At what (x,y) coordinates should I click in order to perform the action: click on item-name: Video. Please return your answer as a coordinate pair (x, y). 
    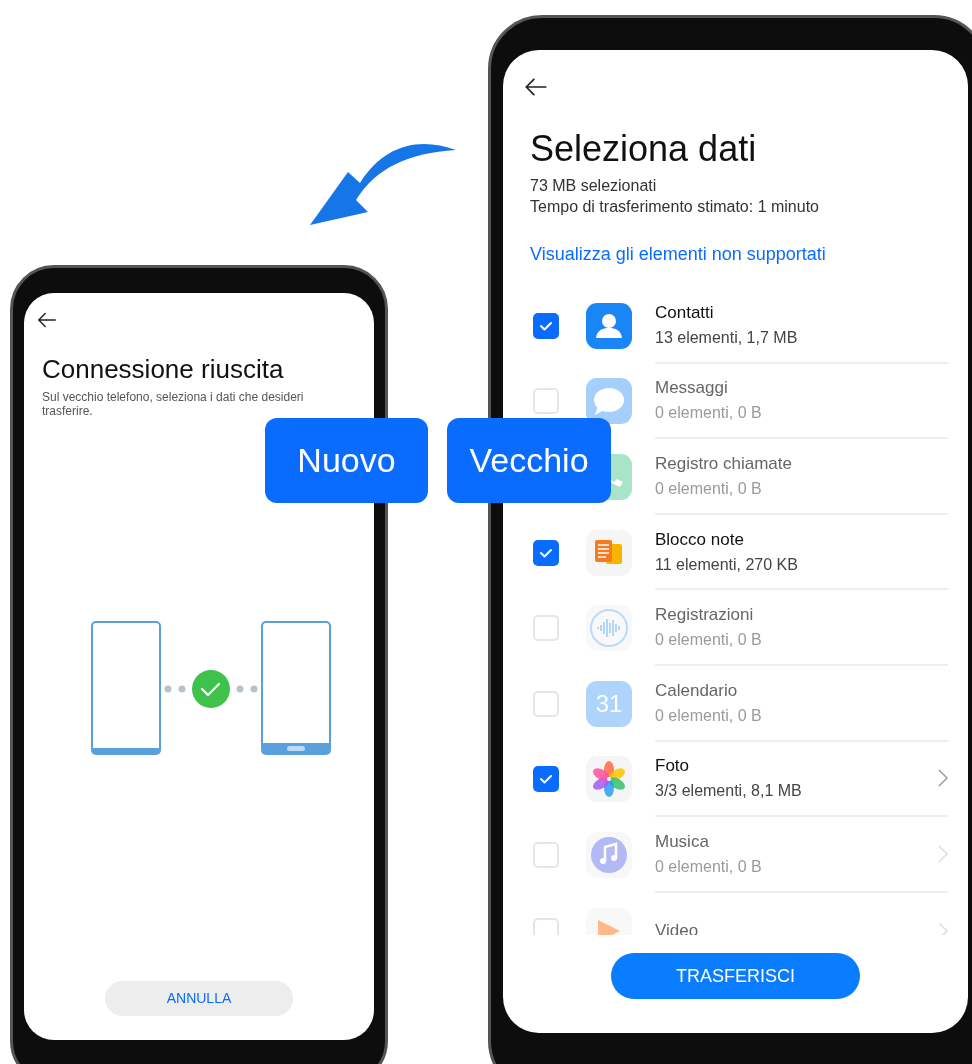
    Looking at the image, I should click on (677, 927).